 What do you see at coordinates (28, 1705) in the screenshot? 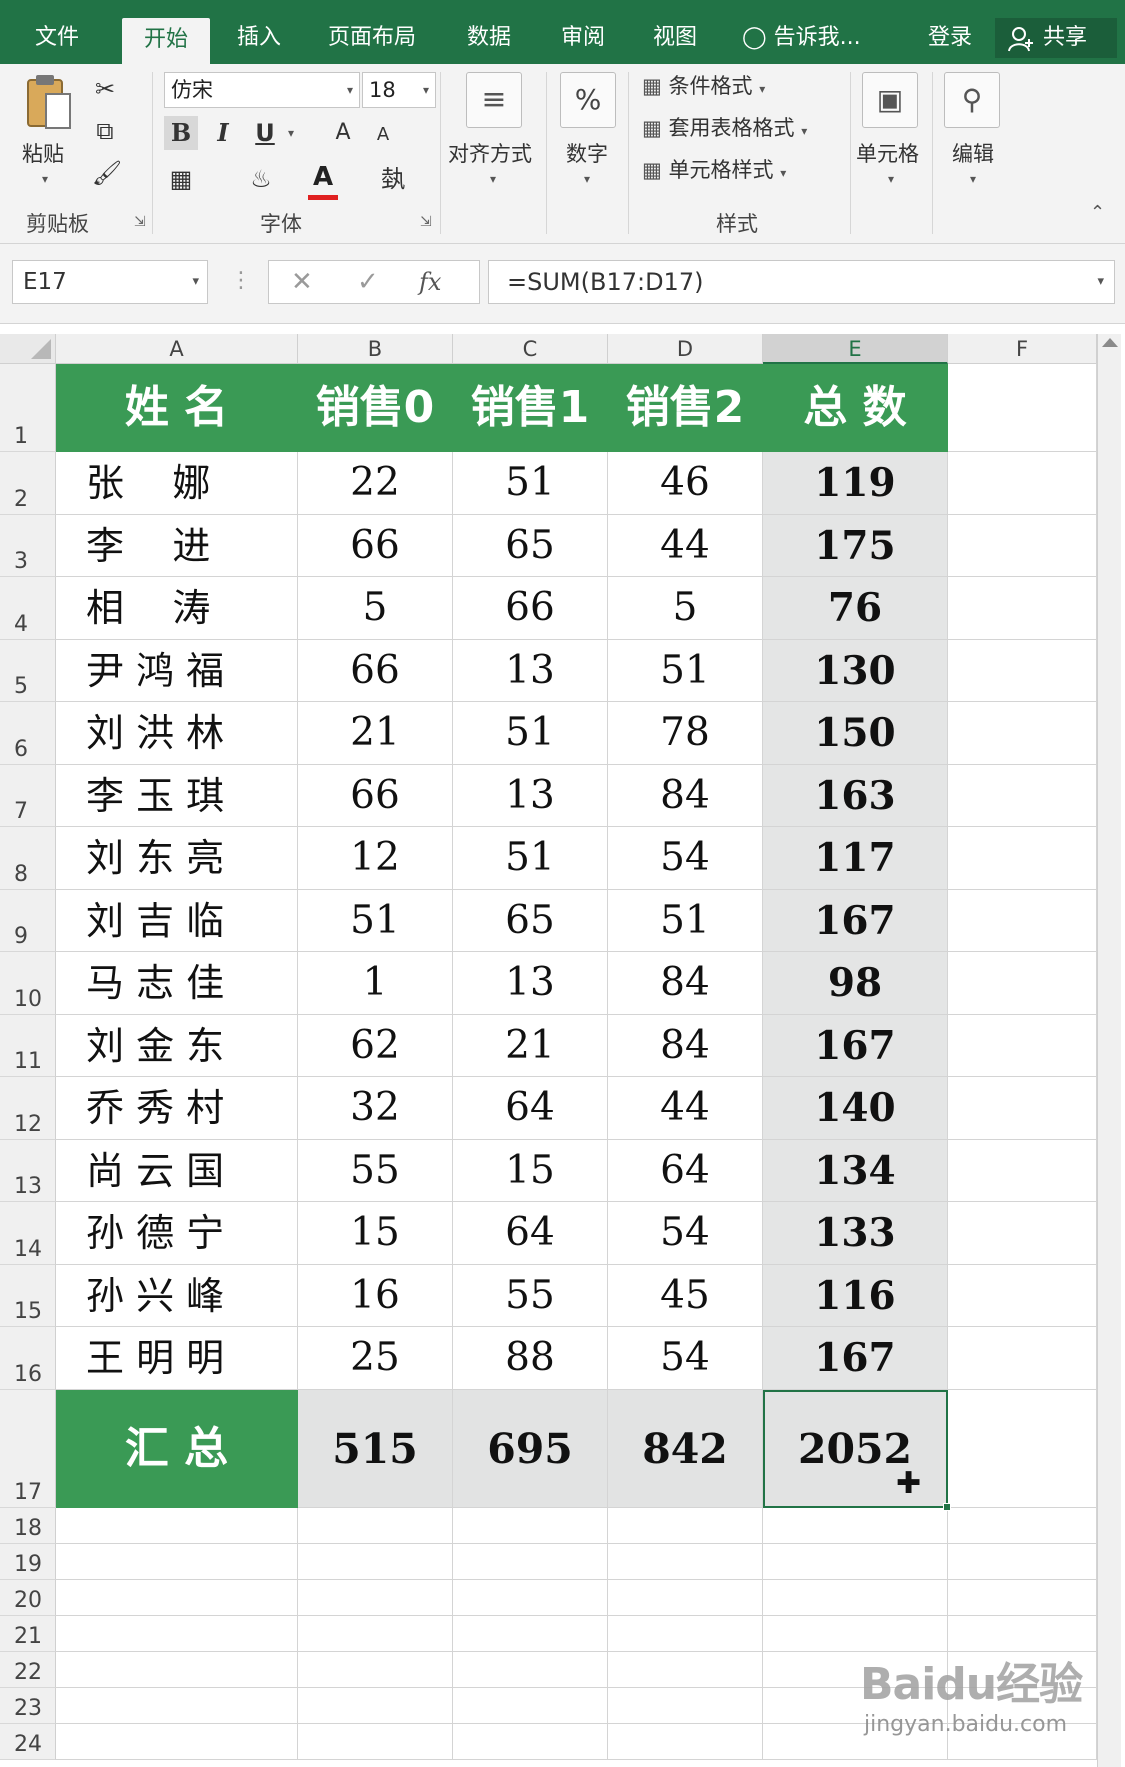
I see `row-header-23: 23` at bounding box center [28, 1705].